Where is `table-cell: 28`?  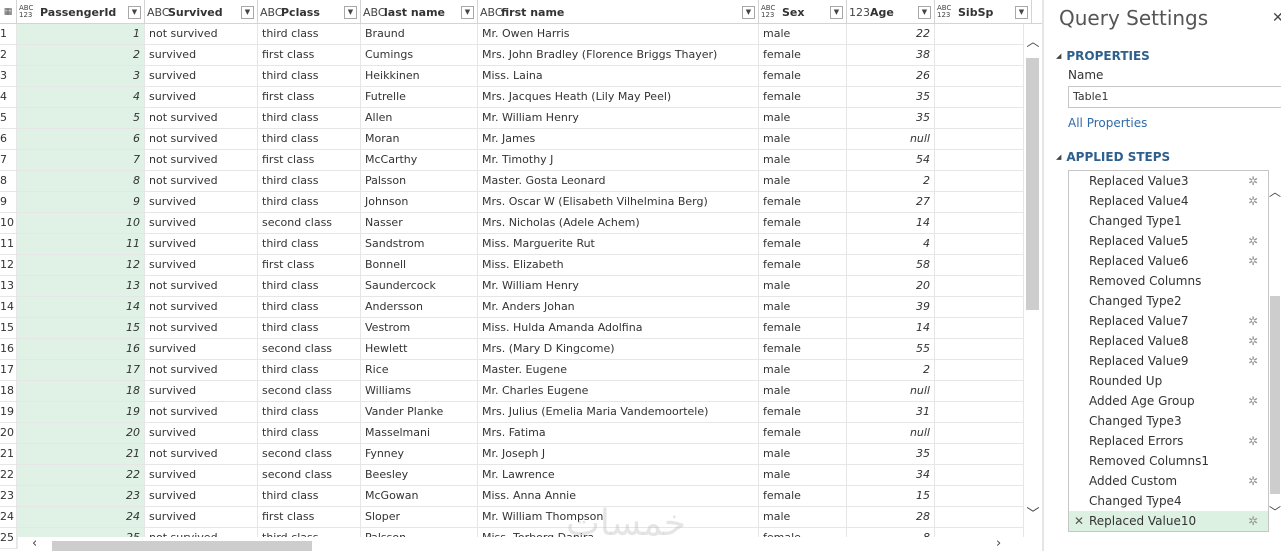 table-cell: 28 is located at coordinates (891, 517).